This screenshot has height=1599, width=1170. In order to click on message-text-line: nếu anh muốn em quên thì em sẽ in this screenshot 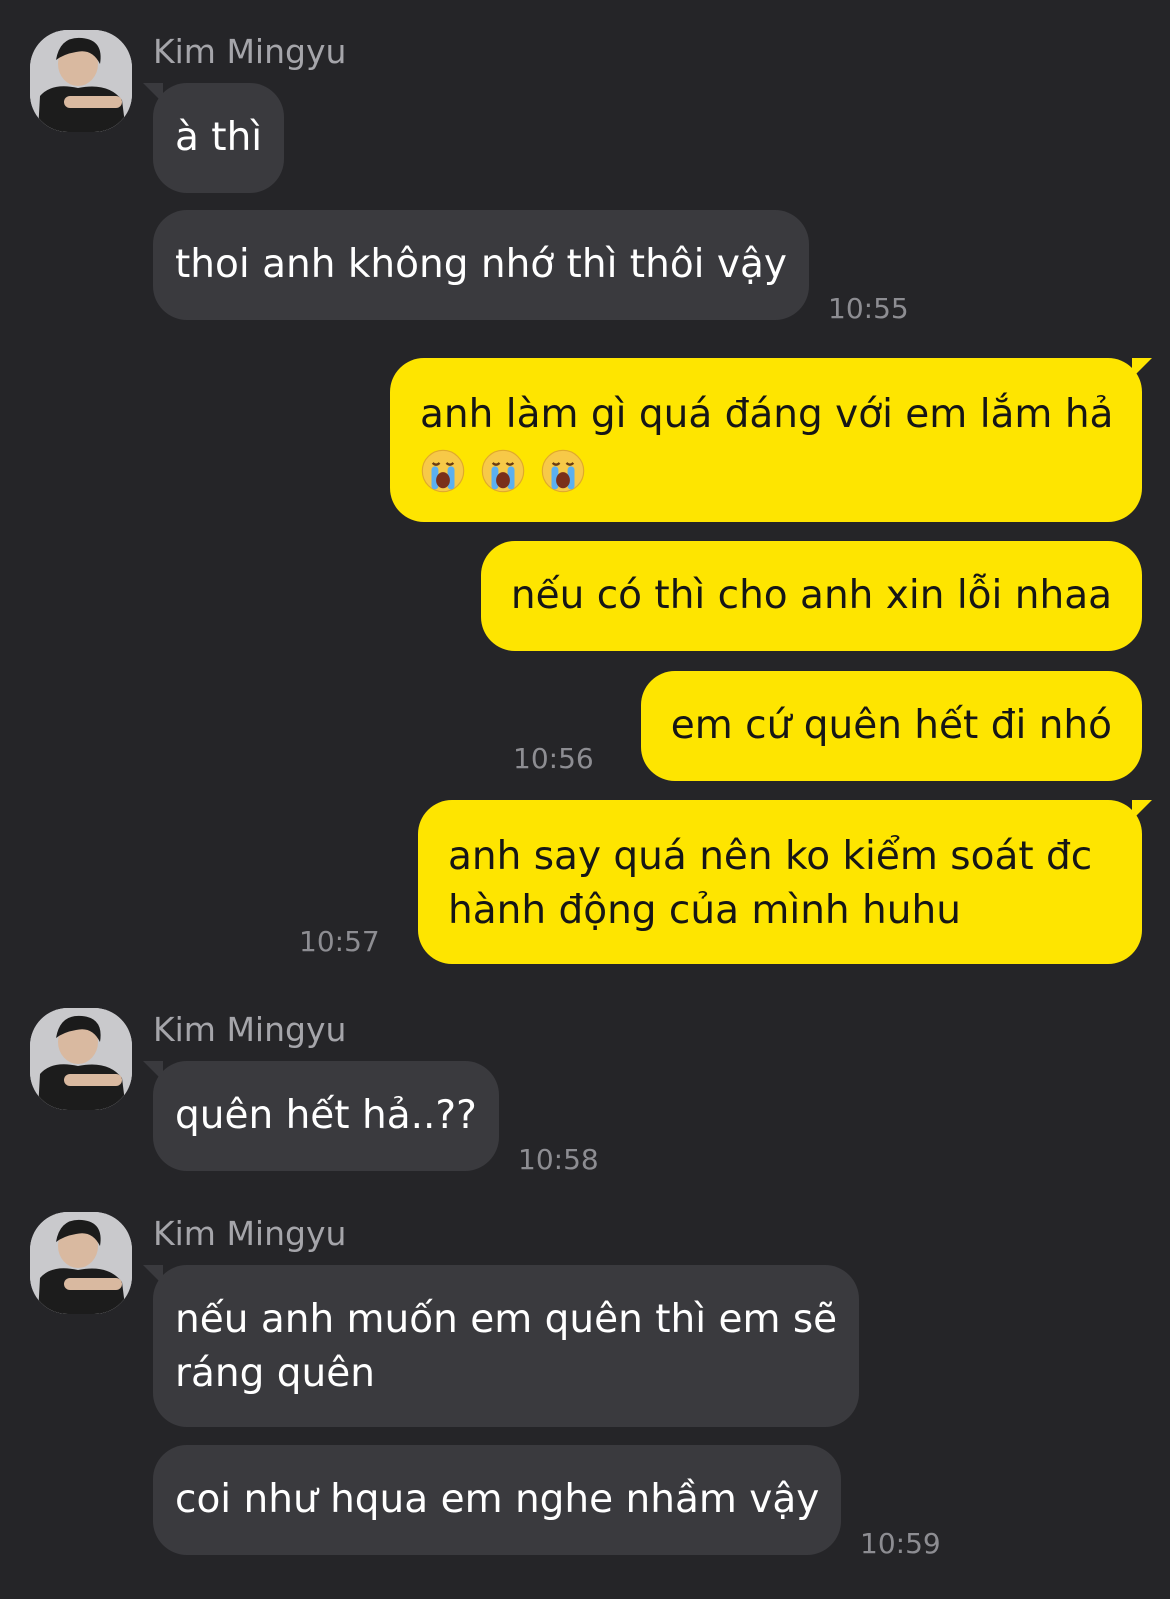, I will do `click(506, 1319)`.